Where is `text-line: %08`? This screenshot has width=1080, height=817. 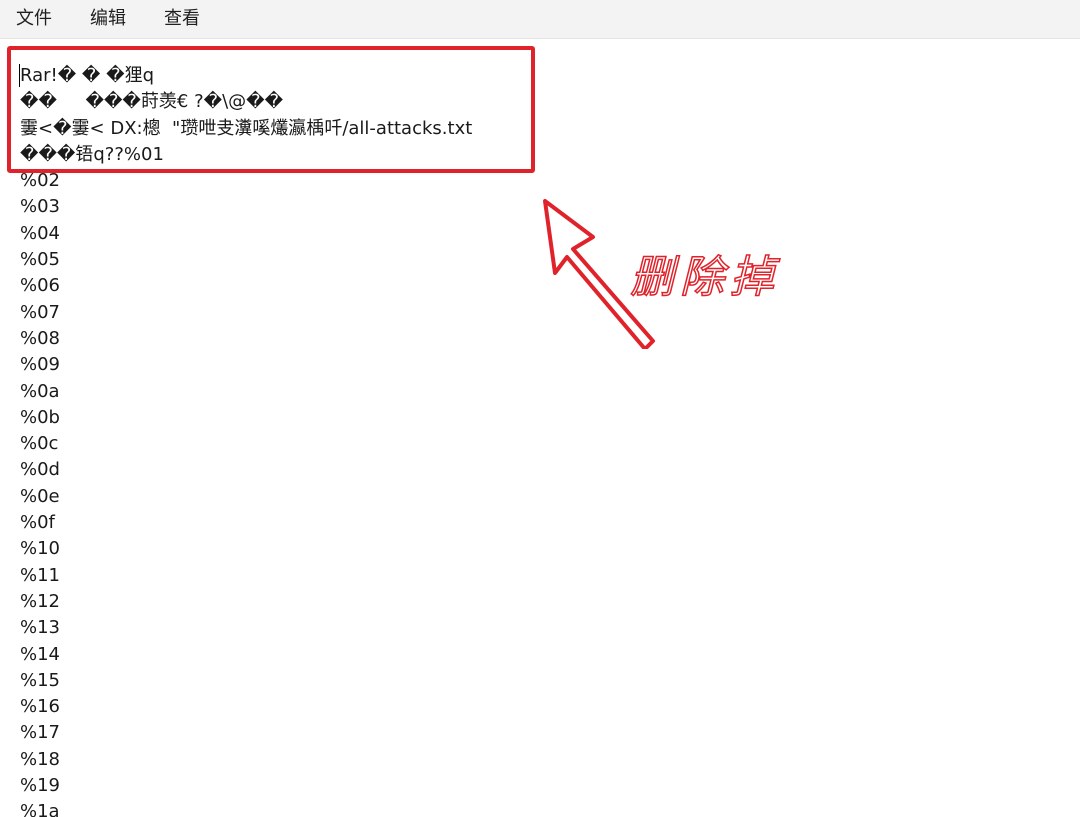
text-line: %08 is located at coordinates (40, 338).